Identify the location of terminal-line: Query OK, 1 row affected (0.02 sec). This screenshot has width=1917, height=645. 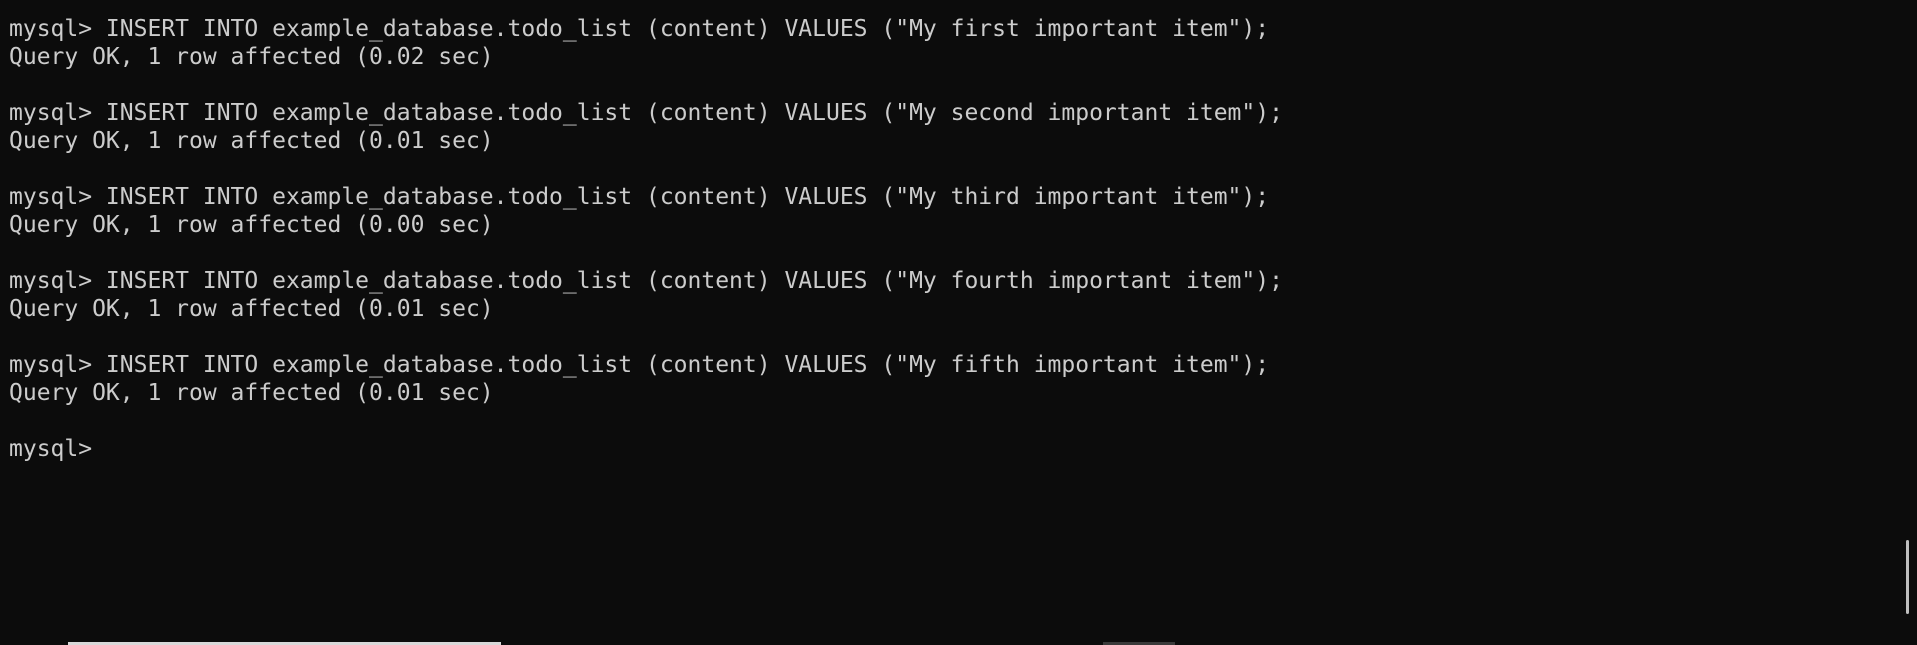
(251, 57).